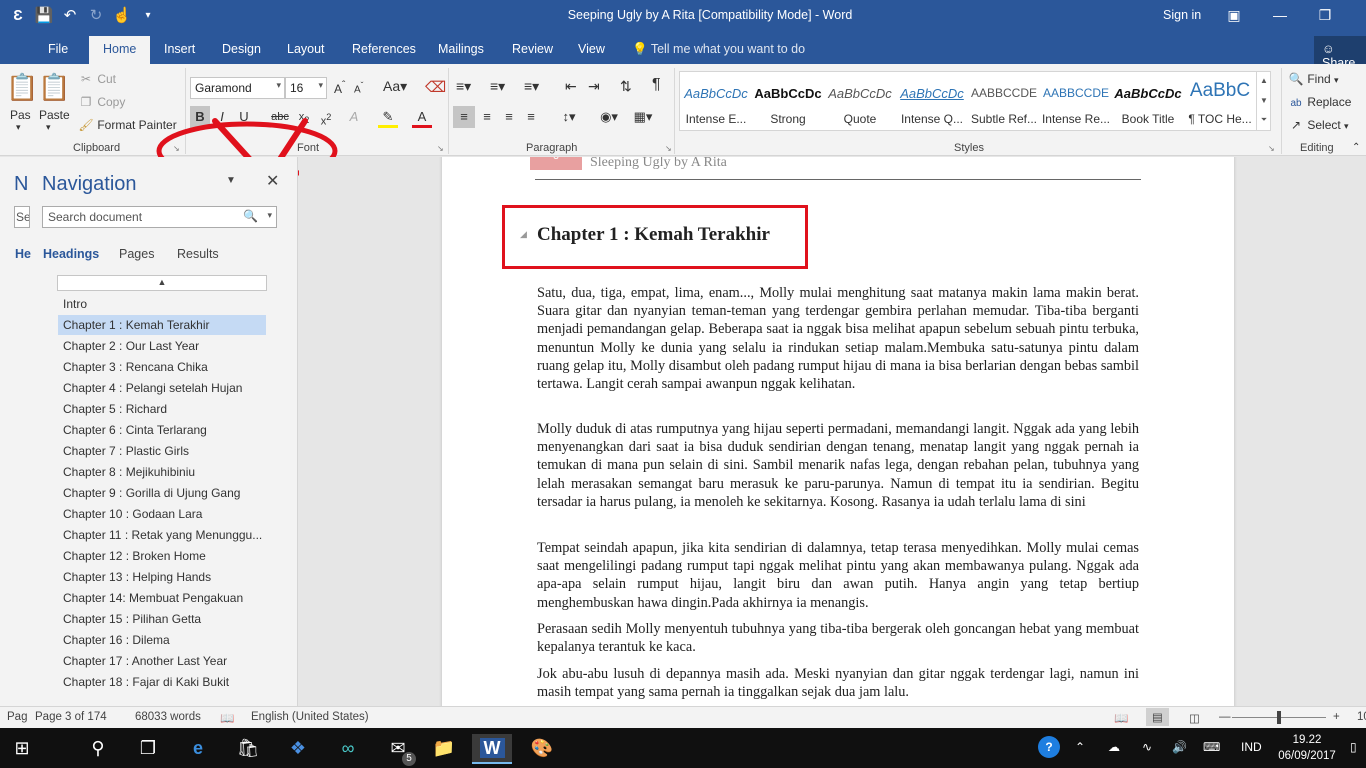  I want to click on tab-references: References, so click(384, 49).